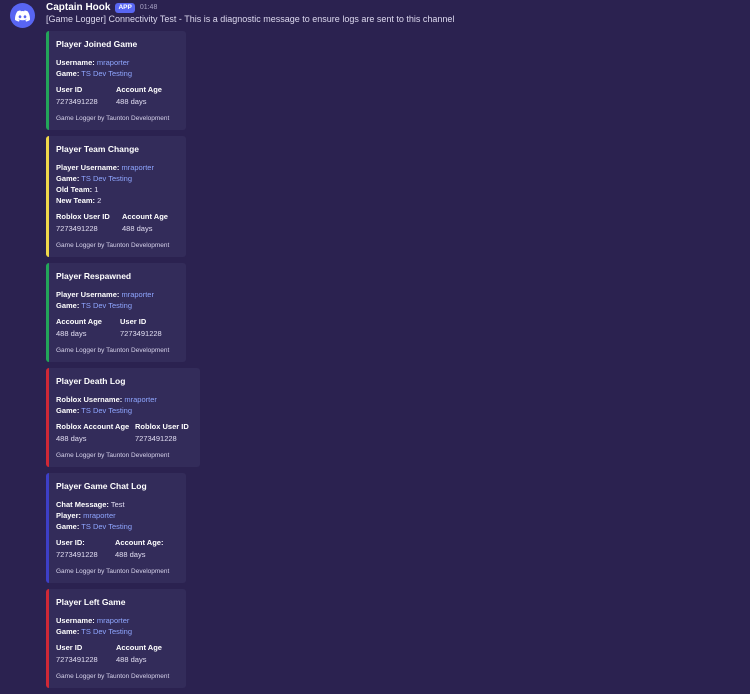 The image size is (750, 694). Describe the element at coordinates (91, 602) in the screenshot. I see `embed-title: Player Left Game` at that location.